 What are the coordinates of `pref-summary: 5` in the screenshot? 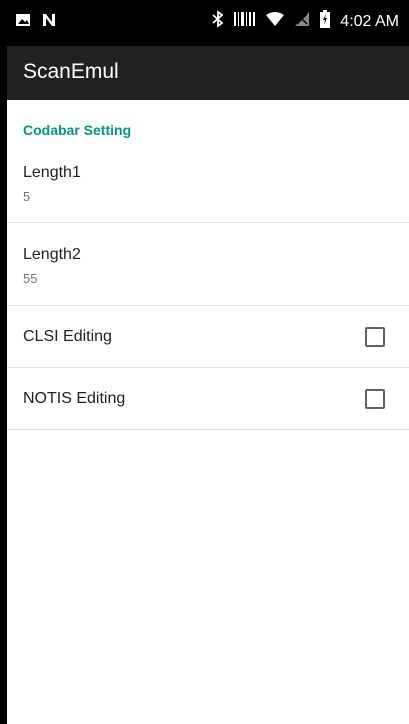 It's located at (27, 196).